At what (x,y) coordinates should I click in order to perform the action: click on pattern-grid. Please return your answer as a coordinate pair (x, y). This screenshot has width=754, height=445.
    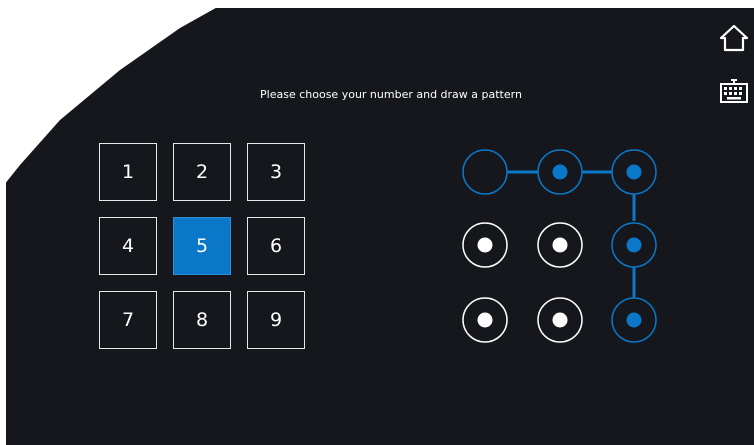
    Looking at the image, I should click on (559, 246).